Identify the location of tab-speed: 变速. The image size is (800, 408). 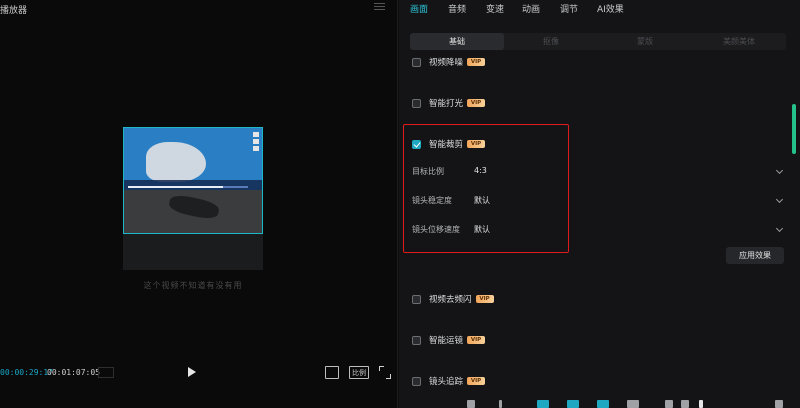
(495, 7).